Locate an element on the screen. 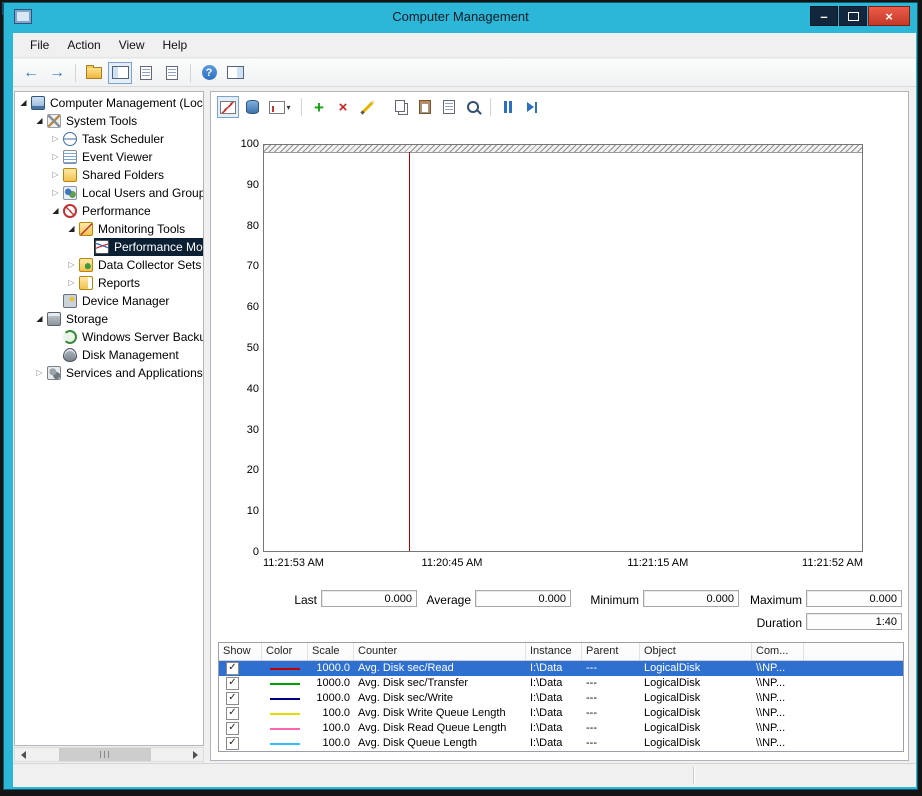  tree-horizontal-scrollbar is located at coordinates (109, 754).